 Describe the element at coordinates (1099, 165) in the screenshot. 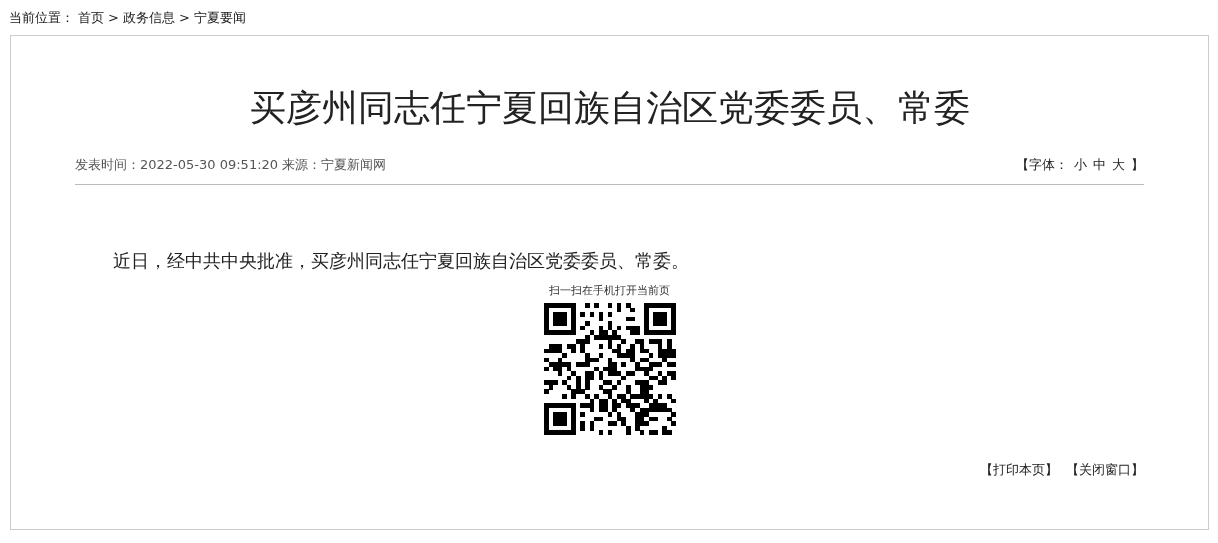

I see `font-size-link: 中` at that location.